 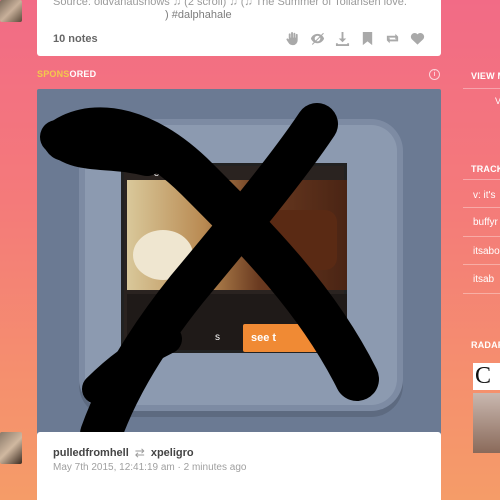 What do you see at coordinates (484, 195) in the screenshot?
I see `sidebar-tracked-item: v: it's` at bounding box center [484, 195].